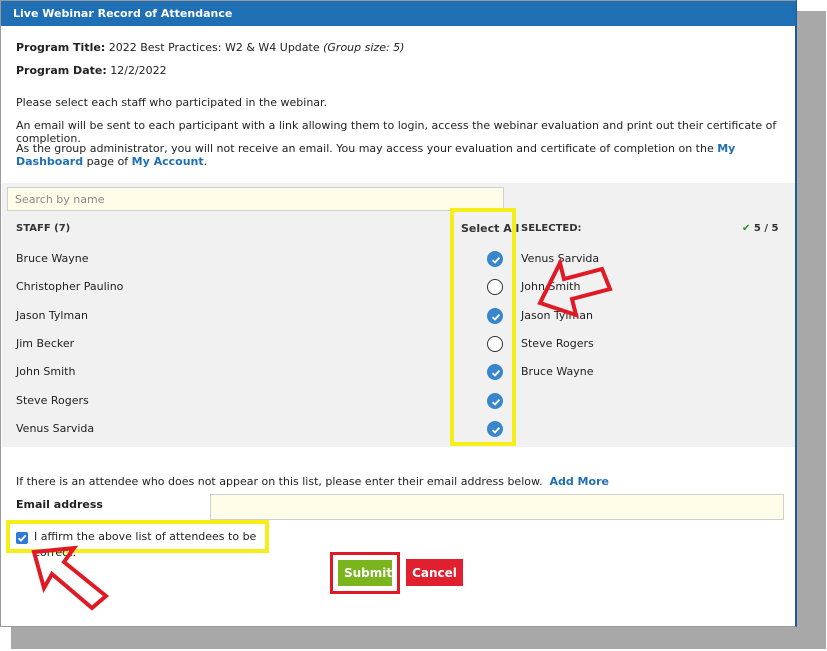 The width and height of the screenshot is (827, 651). I want to click on checkbox-check-icon, so click(22, 538).